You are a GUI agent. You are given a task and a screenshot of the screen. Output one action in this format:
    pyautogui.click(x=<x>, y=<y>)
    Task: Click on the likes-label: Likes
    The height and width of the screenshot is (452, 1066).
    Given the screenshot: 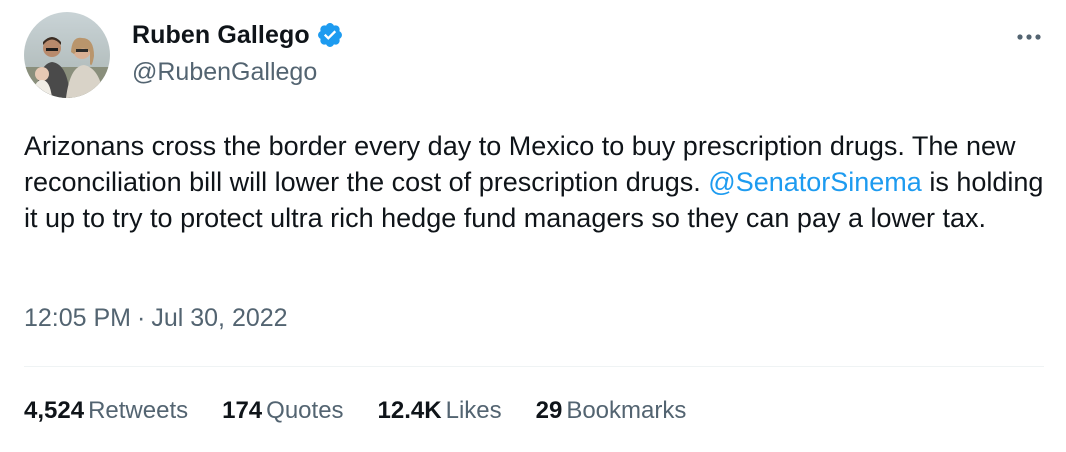 What is the action you would take?
    pyautogui.click(x=473, y=410)
    